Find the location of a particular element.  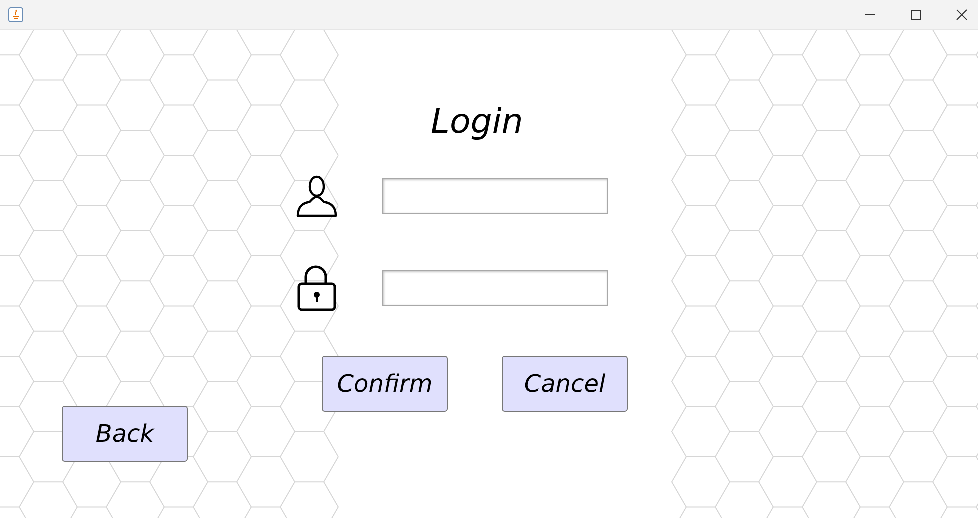

login-heading: Login is located at coordinates (477, 122).